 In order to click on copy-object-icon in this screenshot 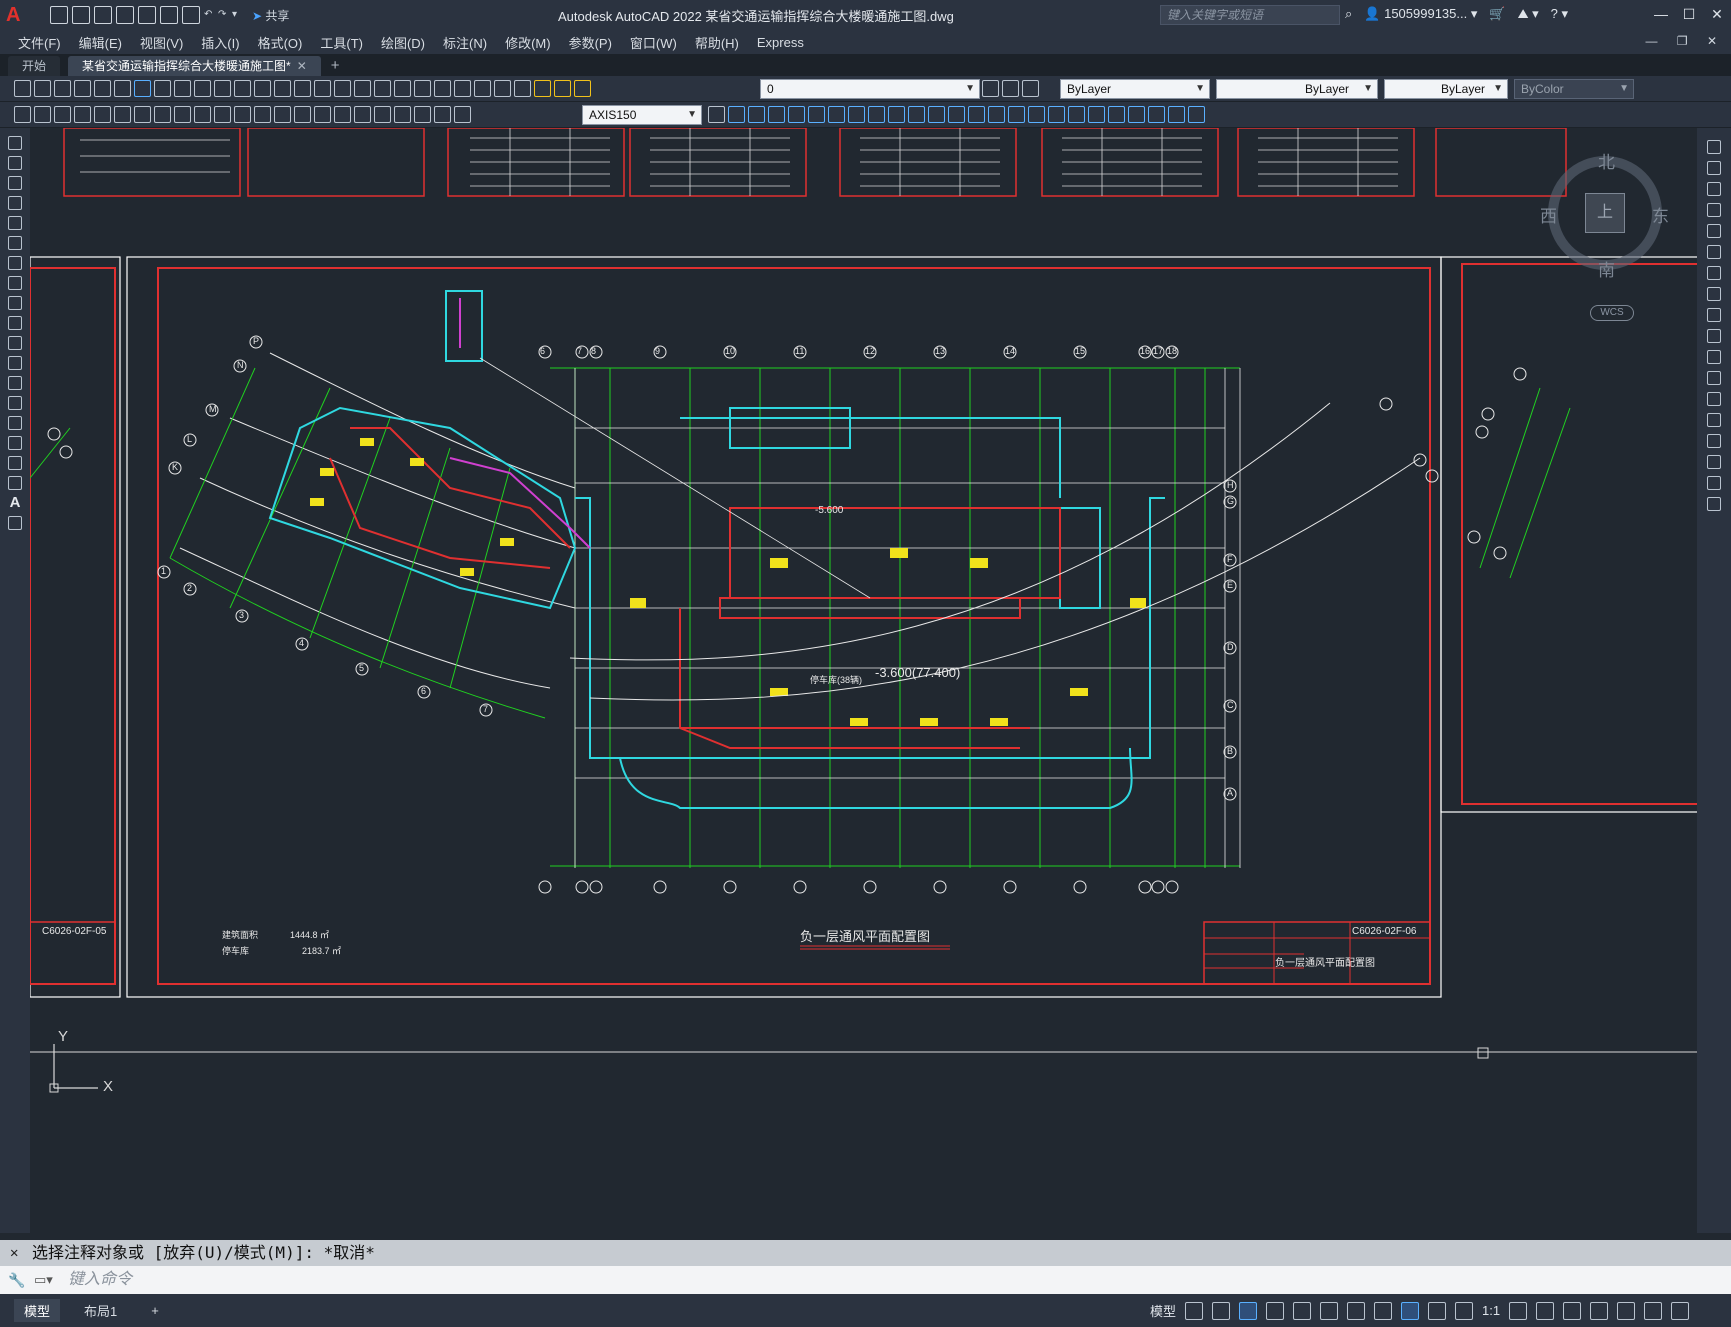, I will do `click(1714, 168)`.